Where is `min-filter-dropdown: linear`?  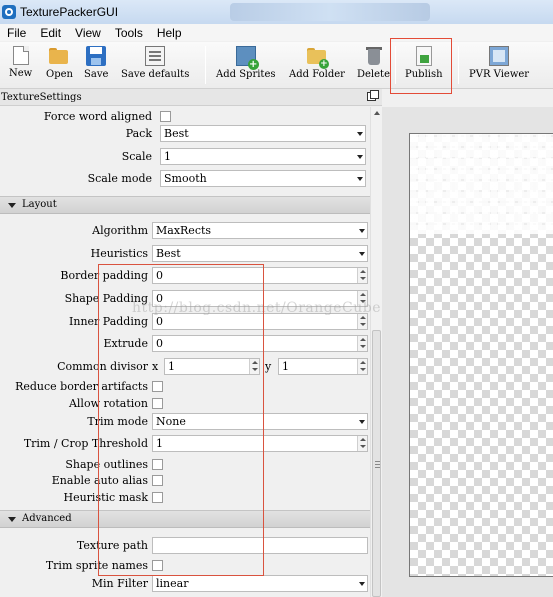 min-filter-dropdown: linear is located at coordinates (260, 583).